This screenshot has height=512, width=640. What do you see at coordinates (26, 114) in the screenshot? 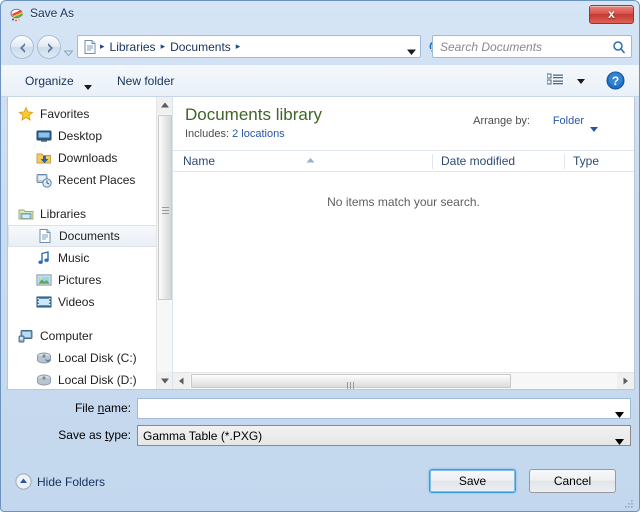
I see `star-icon` at bounding box center [26, 114].